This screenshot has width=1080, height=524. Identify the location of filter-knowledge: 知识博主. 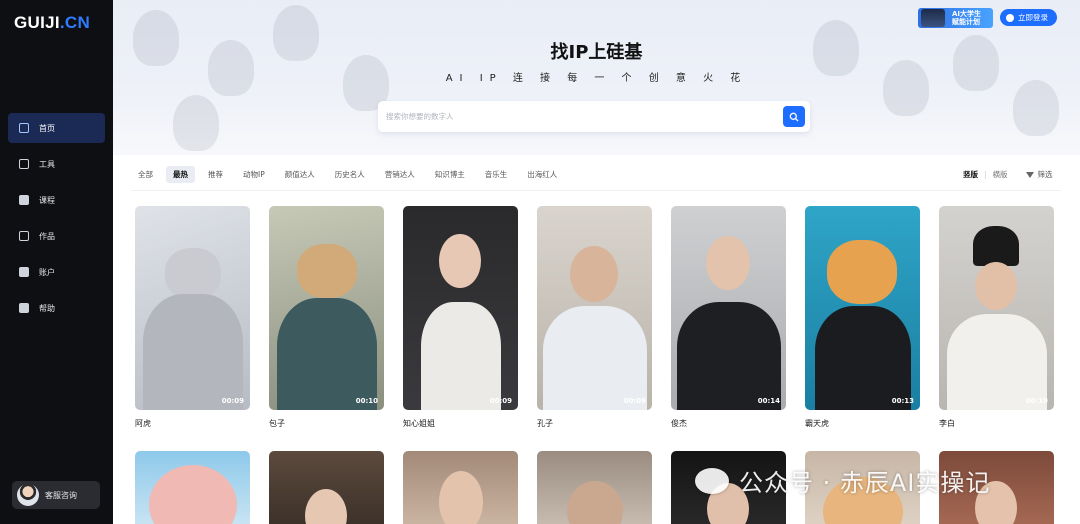
(450, 174).